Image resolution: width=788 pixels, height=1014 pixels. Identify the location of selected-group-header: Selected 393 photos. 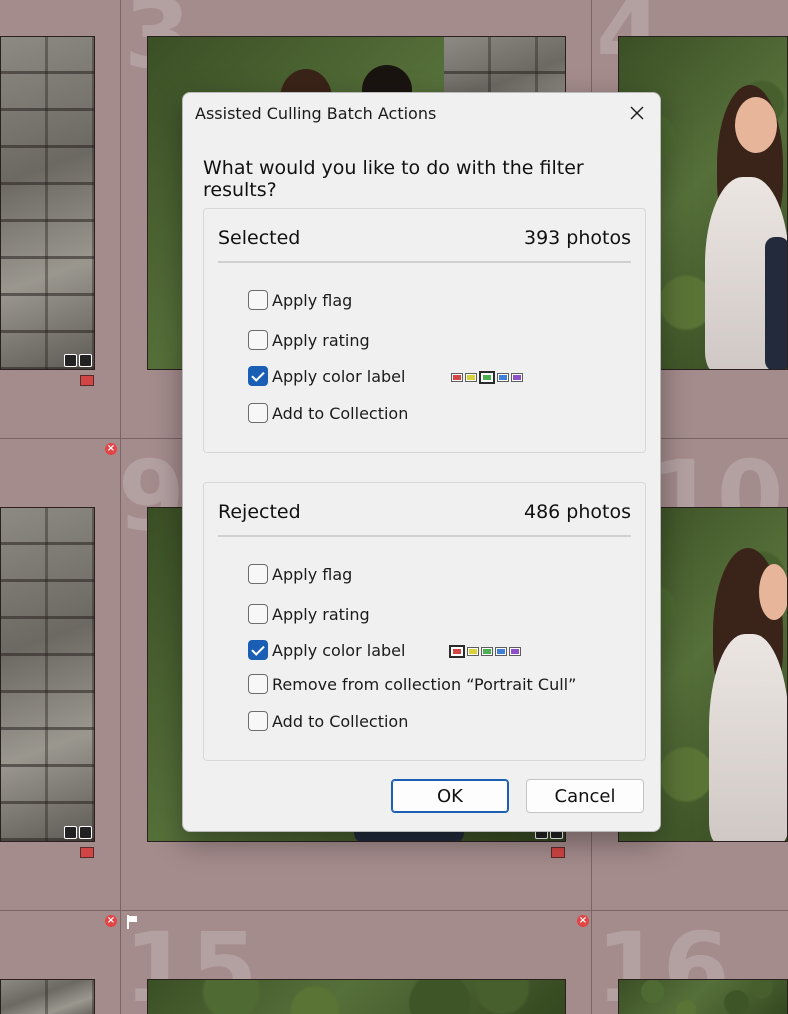
(424, 245).